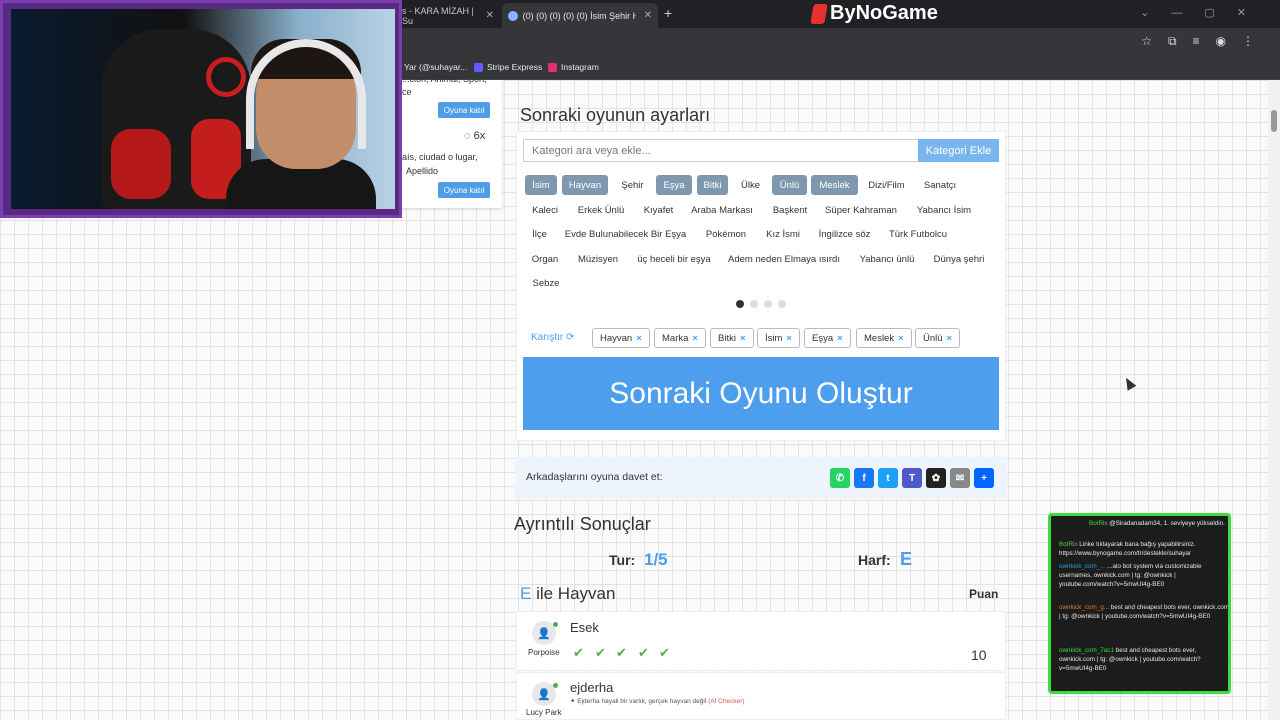  Describe the element at coordinates (761, 393) in the screenshot. I see `create-next-game-button: Sonraki Oyunu Oluştur` at that location.